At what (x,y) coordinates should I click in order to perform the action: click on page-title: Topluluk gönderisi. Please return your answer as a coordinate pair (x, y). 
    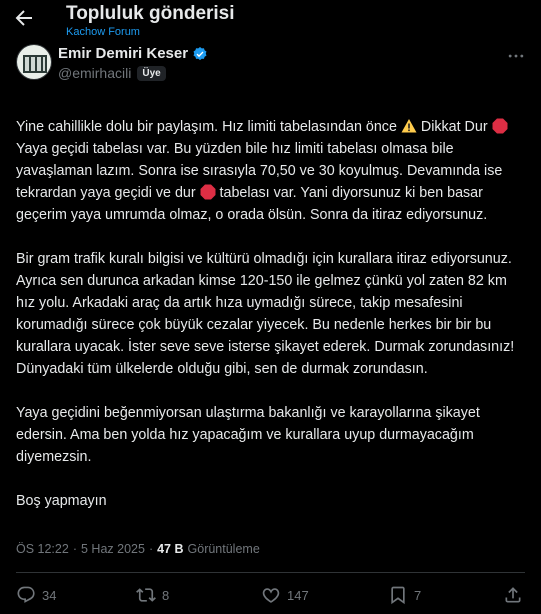
    Looking at the image, I should click on (150, 13).